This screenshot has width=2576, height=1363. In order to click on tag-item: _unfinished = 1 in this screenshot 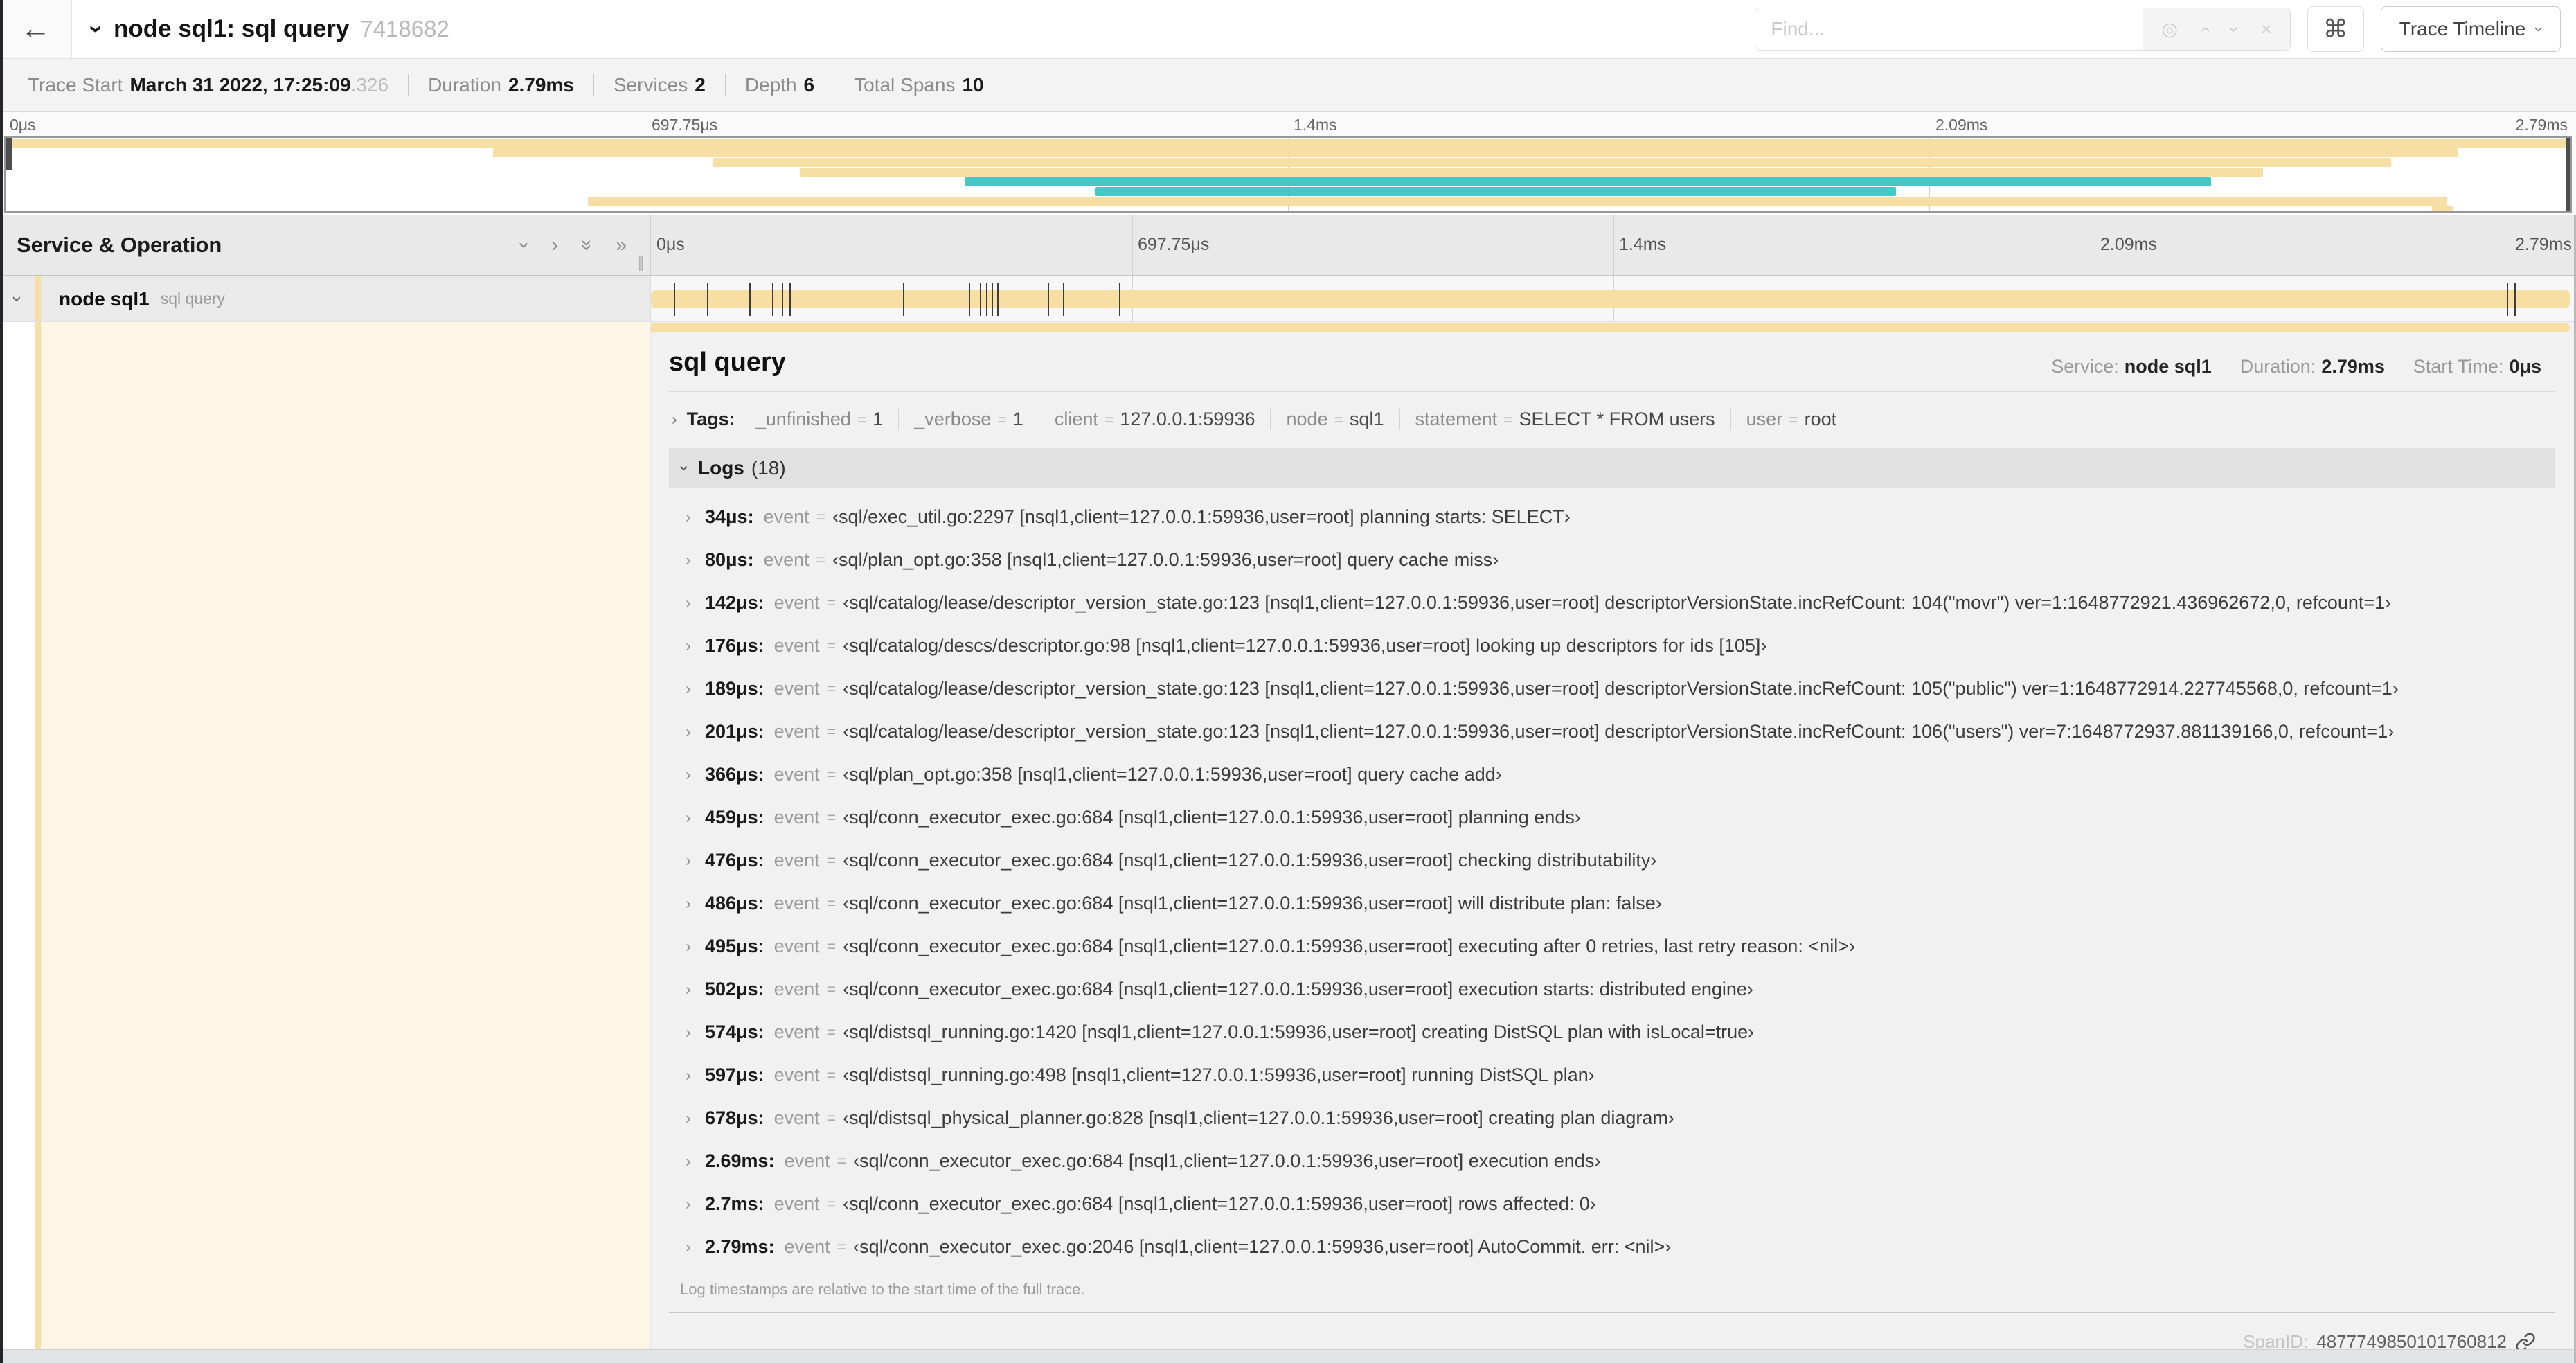, I will do `click(819, 419)`.